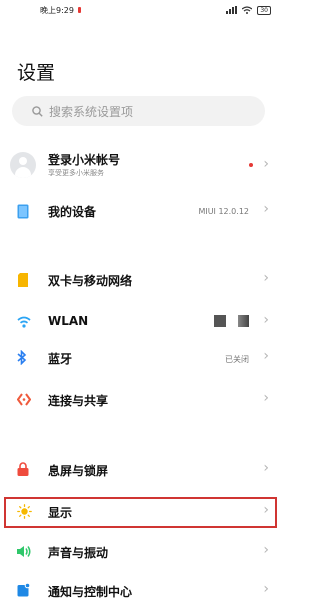 This screenshot has width=320, height=603. Describe the element at coordinates (141, 400) in the screenshot. I see `settings-item-connection-sharing: 连接与共享 ›` at that location.